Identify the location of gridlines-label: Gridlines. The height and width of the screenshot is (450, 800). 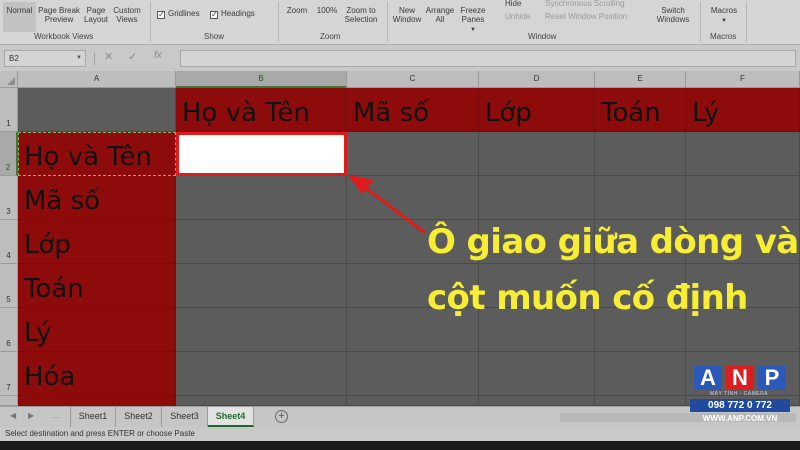
(184, 13).